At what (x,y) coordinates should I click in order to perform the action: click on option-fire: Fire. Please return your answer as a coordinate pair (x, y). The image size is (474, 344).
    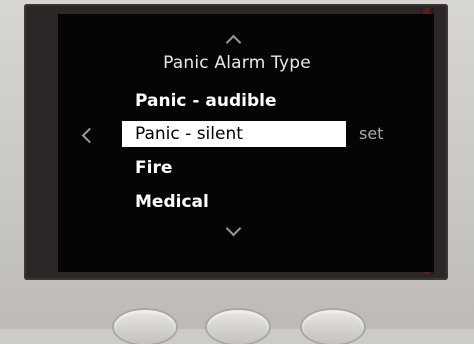
    Looking at the image, I should click on (147, 168).